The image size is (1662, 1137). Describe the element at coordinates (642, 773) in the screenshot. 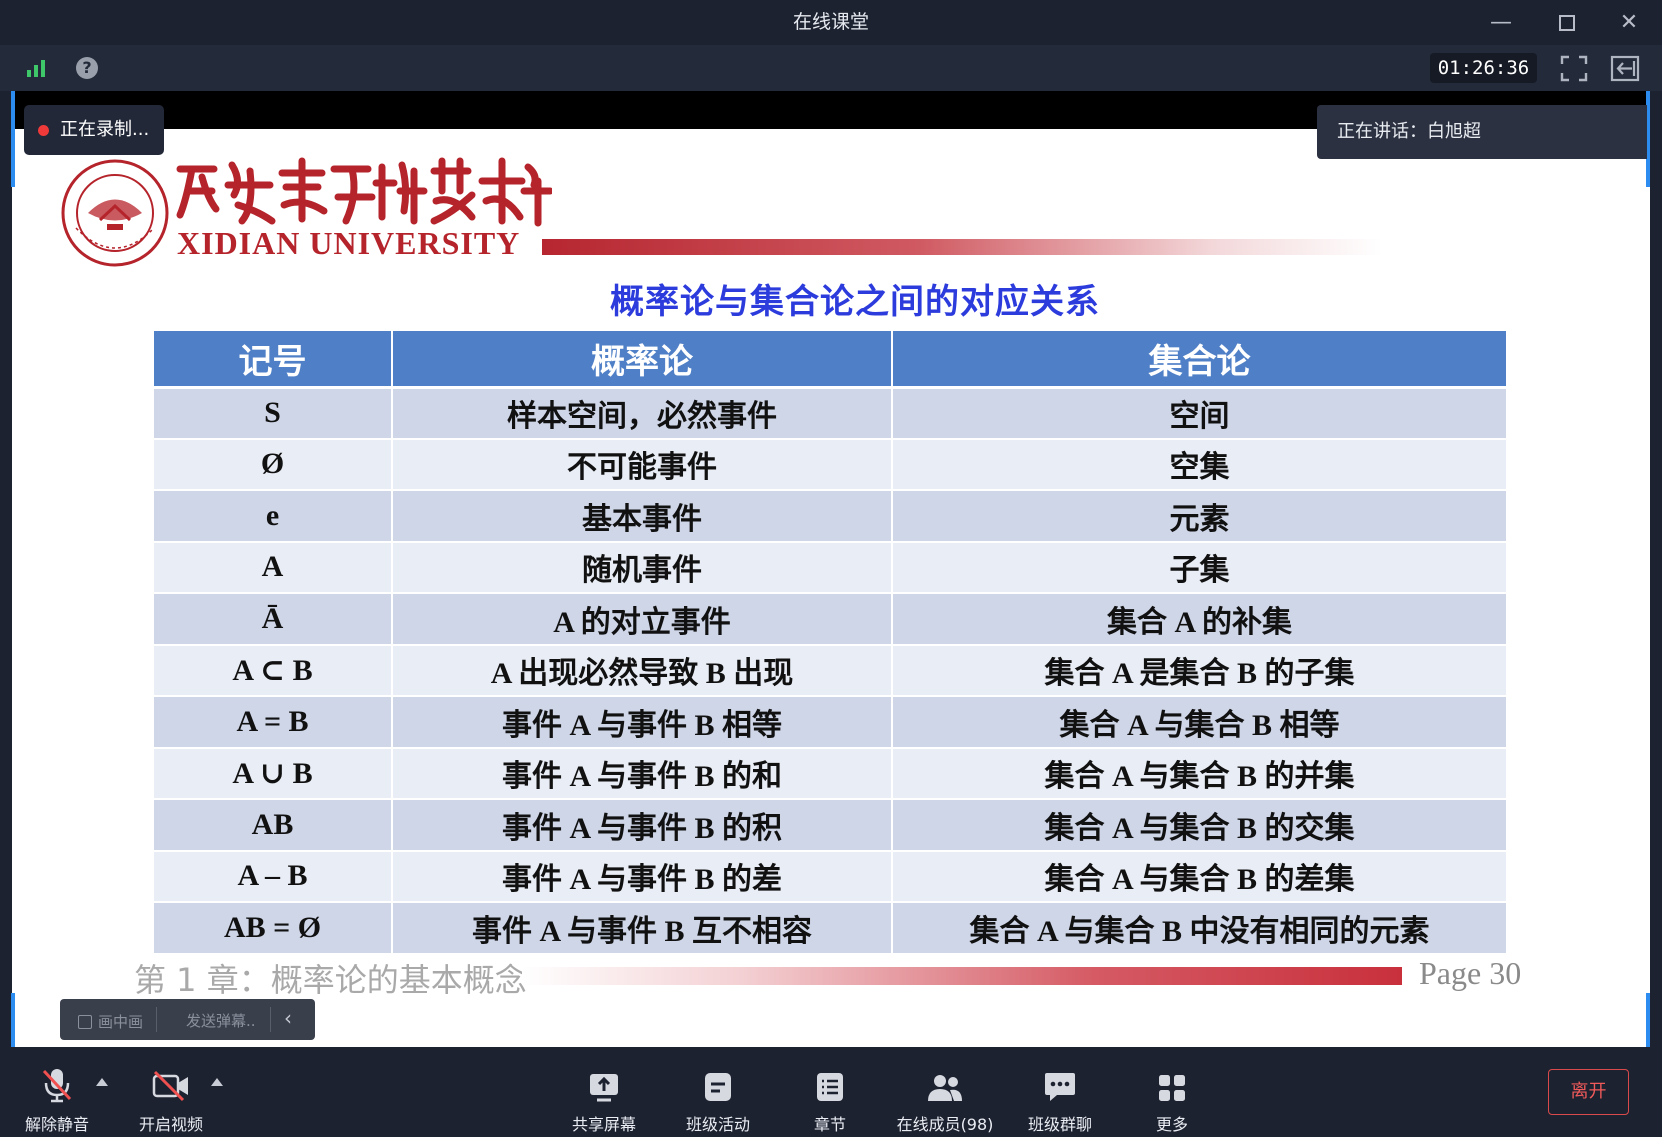

I see `probability-cell: 事件 A 与事件 B 的和` at that location.